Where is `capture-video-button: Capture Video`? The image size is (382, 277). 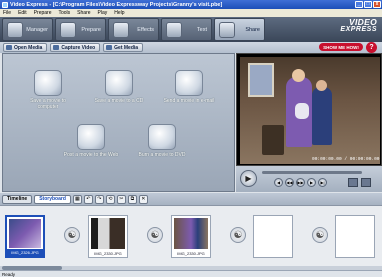 capture-video-button: Capture Video is located at coordinates (75, 47).